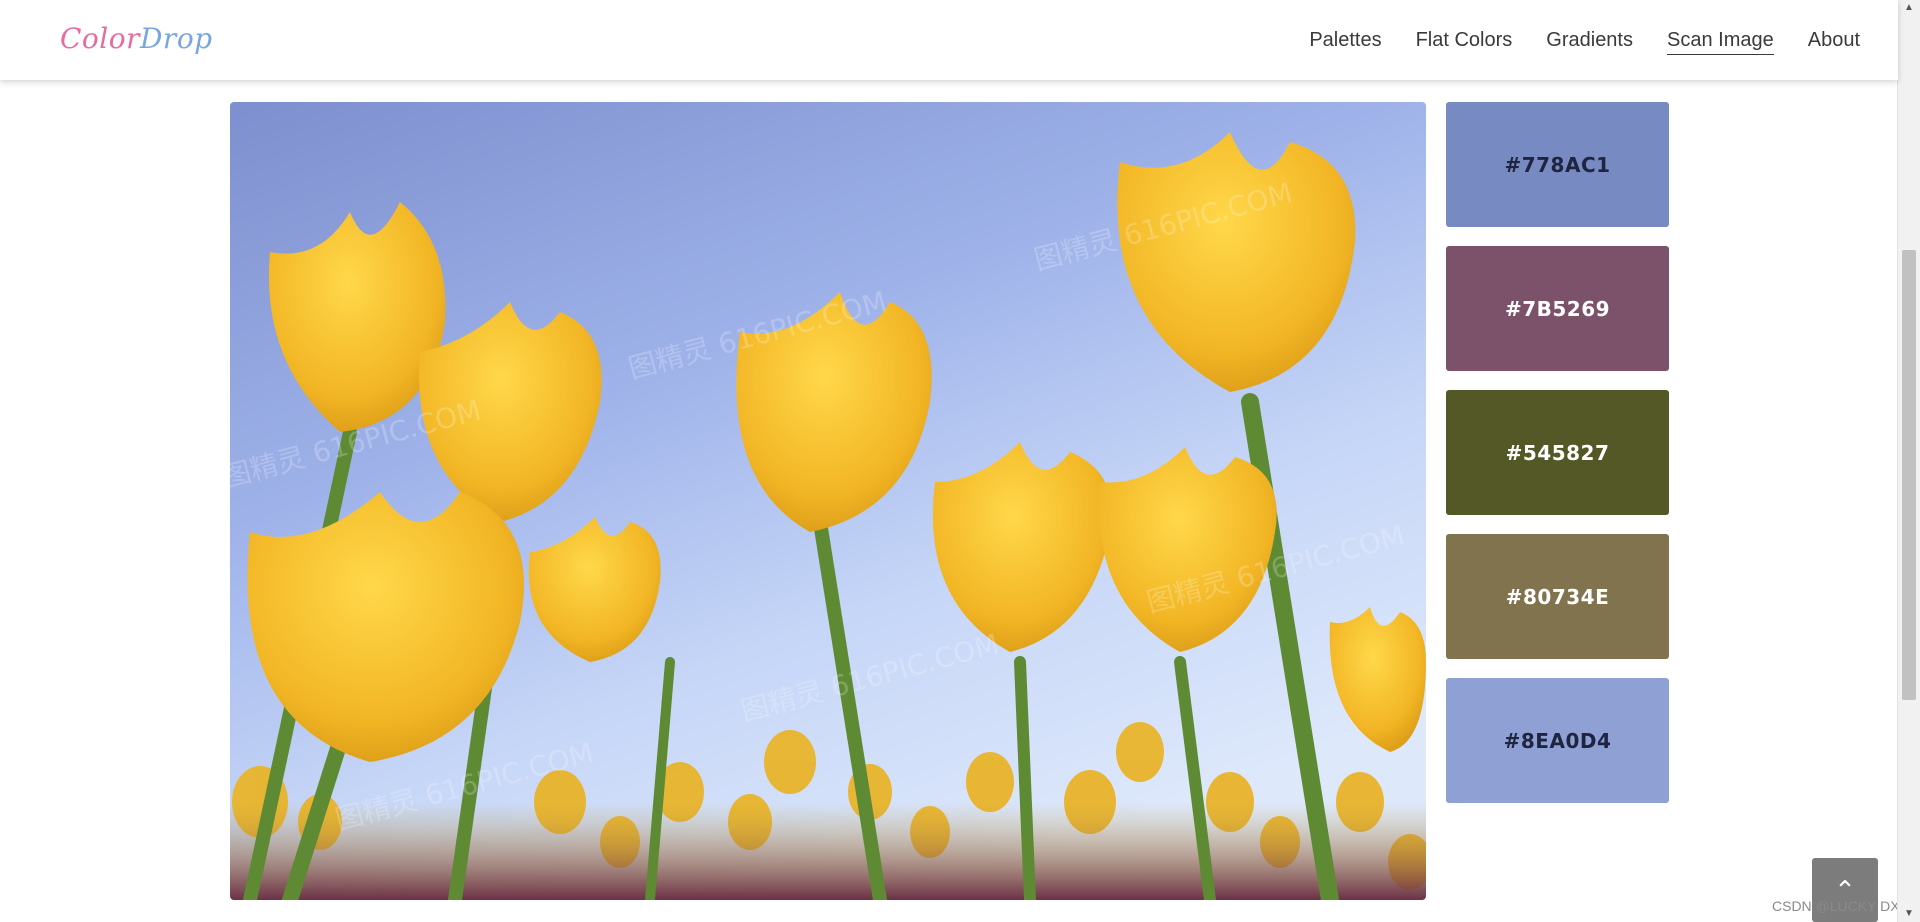 Image resolution: width=1920 pixels, height=922 pixels. Describe the element at coordinates (1345, 40) in the screenshot. I see `nav-palettes: Palettes` at that location.